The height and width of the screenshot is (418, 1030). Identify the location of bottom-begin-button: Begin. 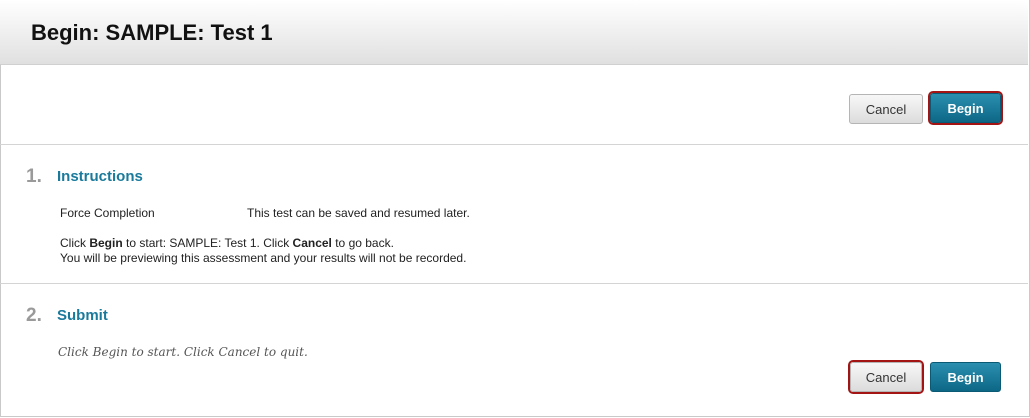
(965, 377).